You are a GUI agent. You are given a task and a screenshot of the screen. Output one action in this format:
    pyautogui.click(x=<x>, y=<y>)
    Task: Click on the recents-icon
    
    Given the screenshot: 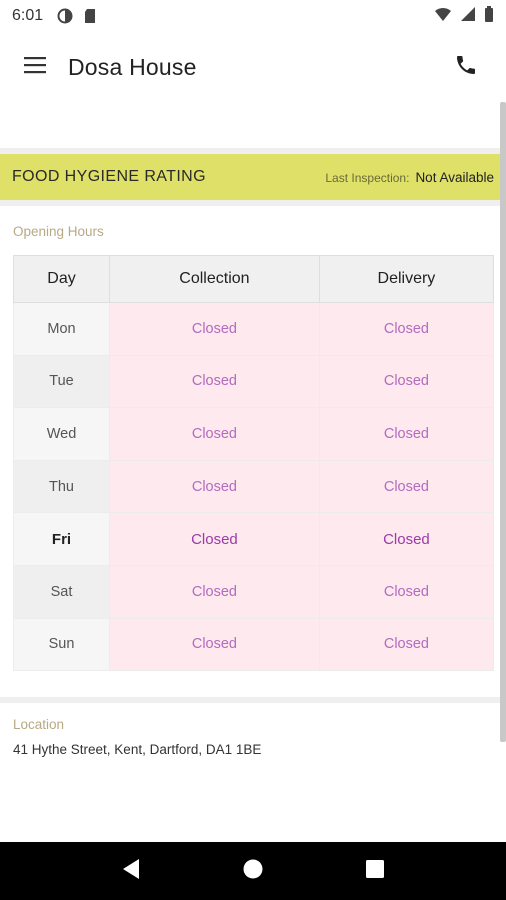 What is the action you would take?
    pyautogui.click(x=375, y=871)
    